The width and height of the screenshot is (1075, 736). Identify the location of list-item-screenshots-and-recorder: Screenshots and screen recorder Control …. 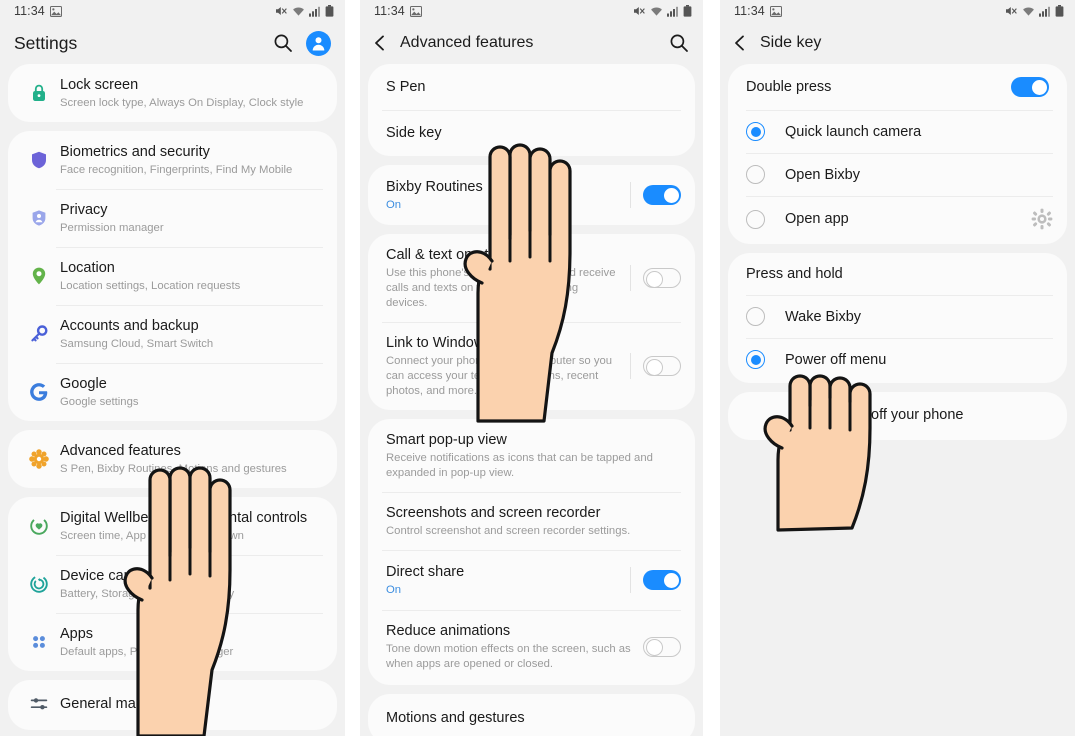
(531, 521).